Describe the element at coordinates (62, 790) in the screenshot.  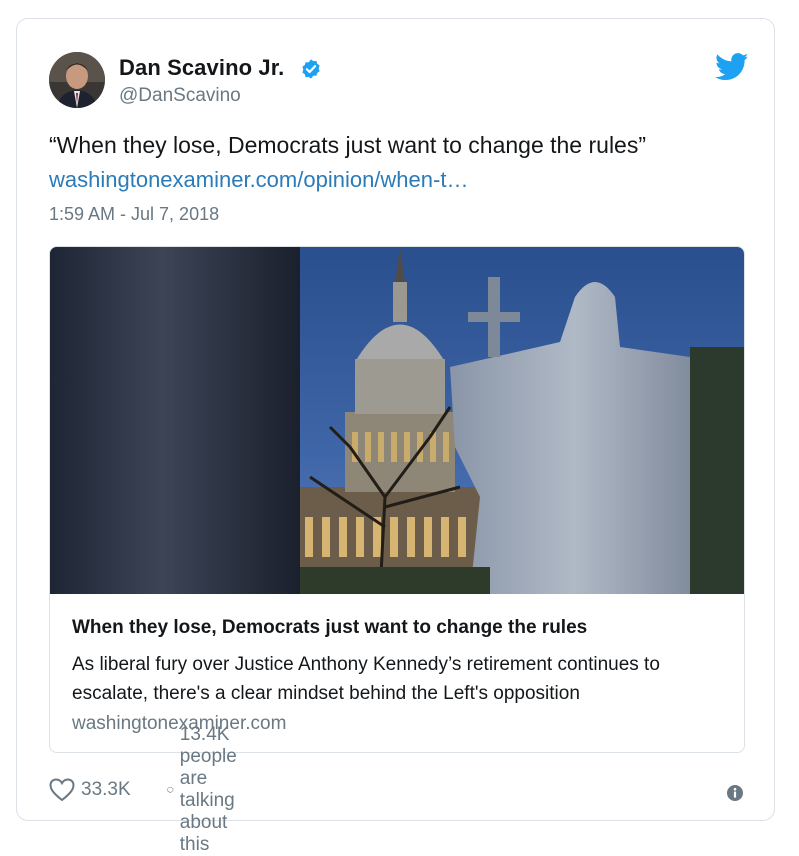
I see `heart-icon` at that location.